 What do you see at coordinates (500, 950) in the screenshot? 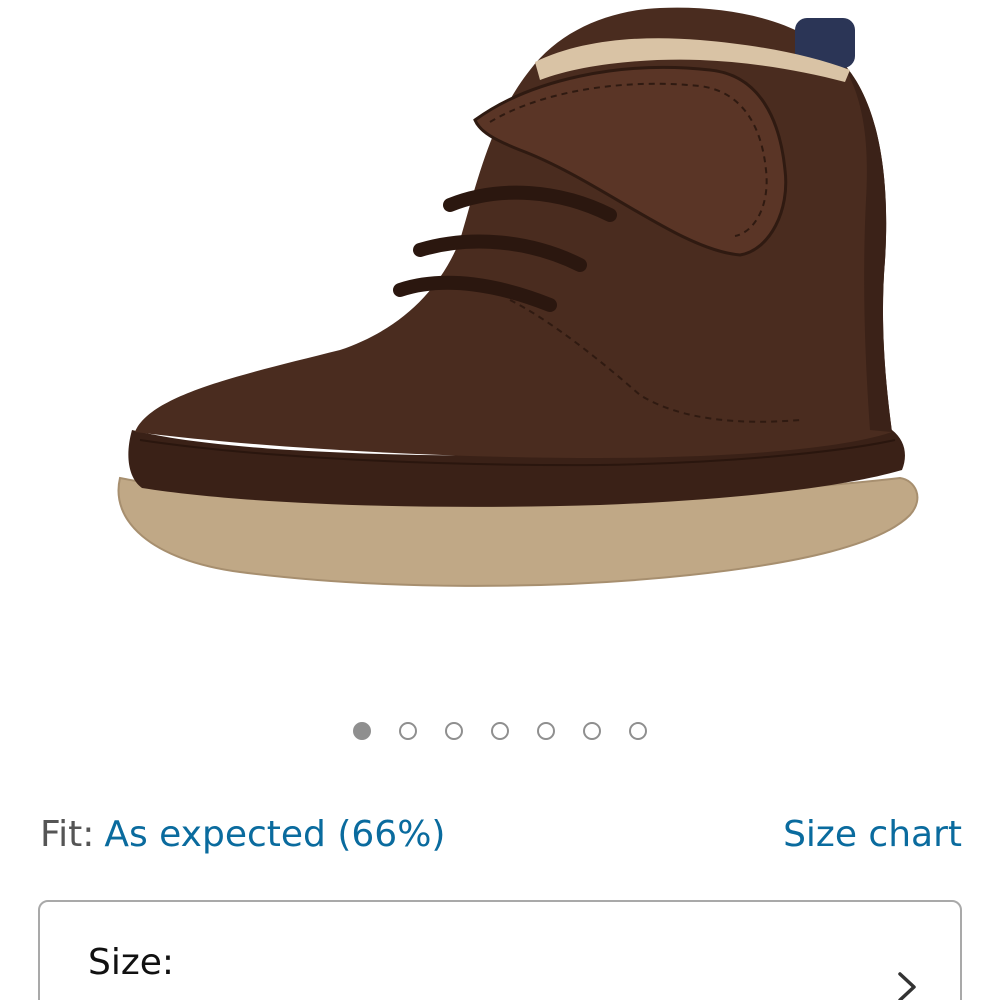
I see `size-selector: Size:` at bounding box center [500, 950].